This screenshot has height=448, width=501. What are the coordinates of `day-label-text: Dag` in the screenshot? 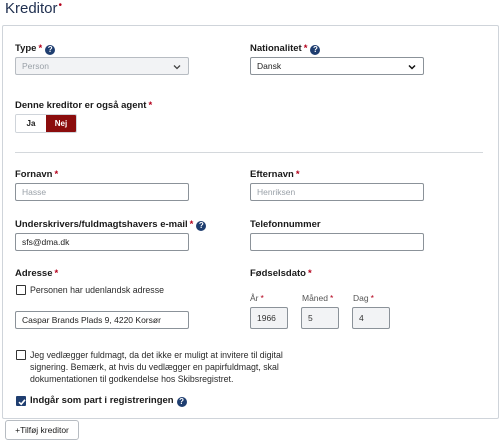 It's located at (361, 298).